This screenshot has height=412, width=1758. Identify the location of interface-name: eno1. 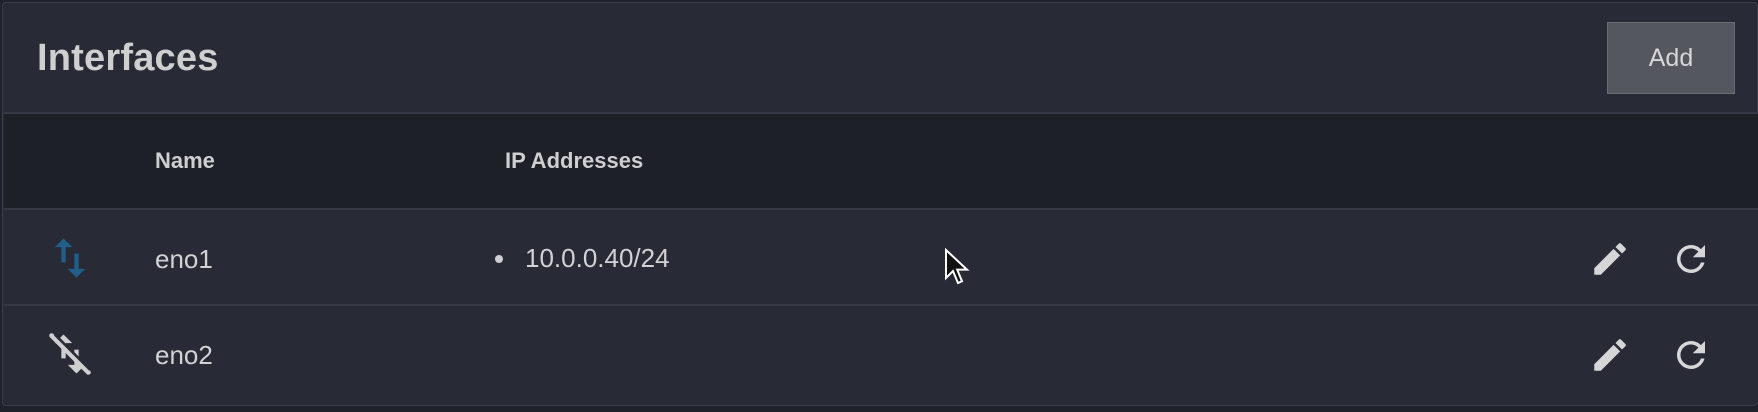
(184, 259).